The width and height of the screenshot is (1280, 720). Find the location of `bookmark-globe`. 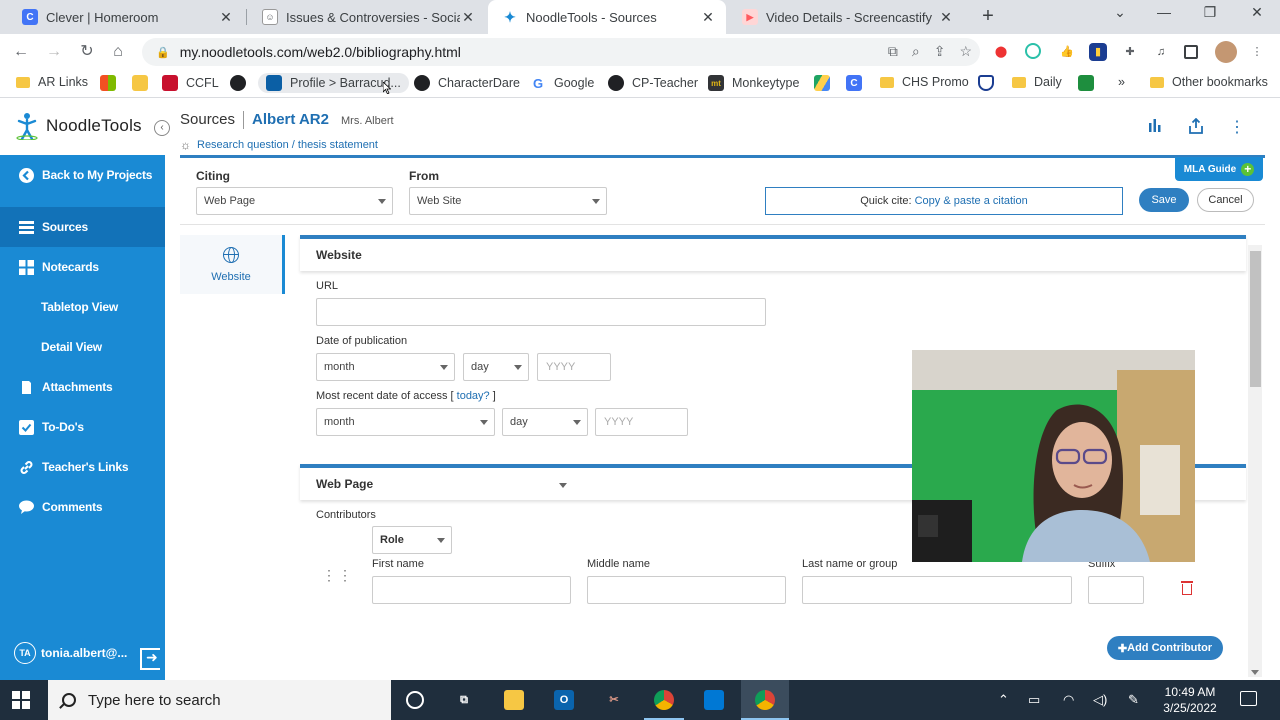

bookmark-globe is located at coordinates (242, 83).